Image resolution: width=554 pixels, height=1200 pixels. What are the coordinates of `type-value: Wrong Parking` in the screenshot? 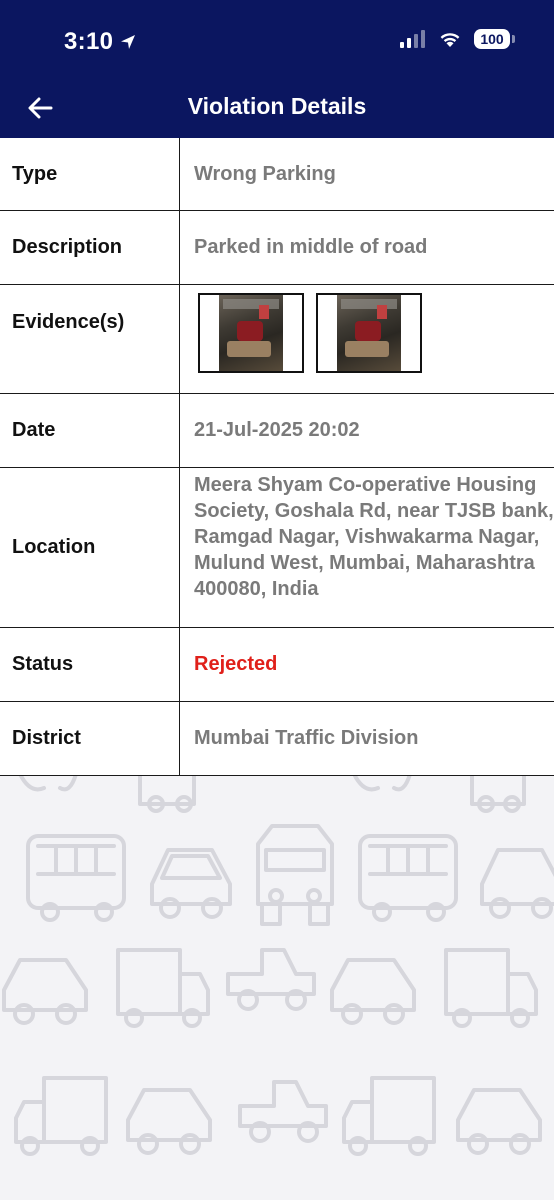 It's located at (265, 173).